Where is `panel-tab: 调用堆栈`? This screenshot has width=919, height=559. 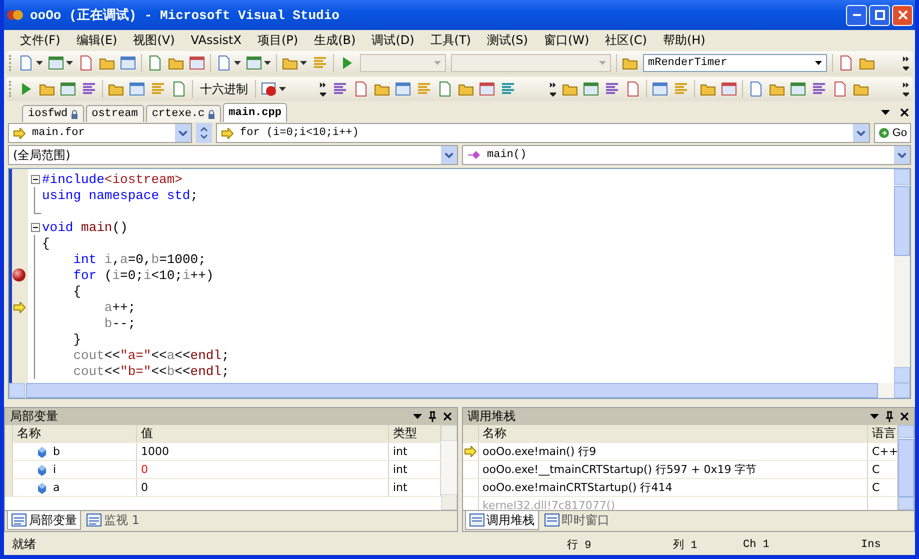
panel-tab: 调用堆栈 is located at coordinates (501, 520).